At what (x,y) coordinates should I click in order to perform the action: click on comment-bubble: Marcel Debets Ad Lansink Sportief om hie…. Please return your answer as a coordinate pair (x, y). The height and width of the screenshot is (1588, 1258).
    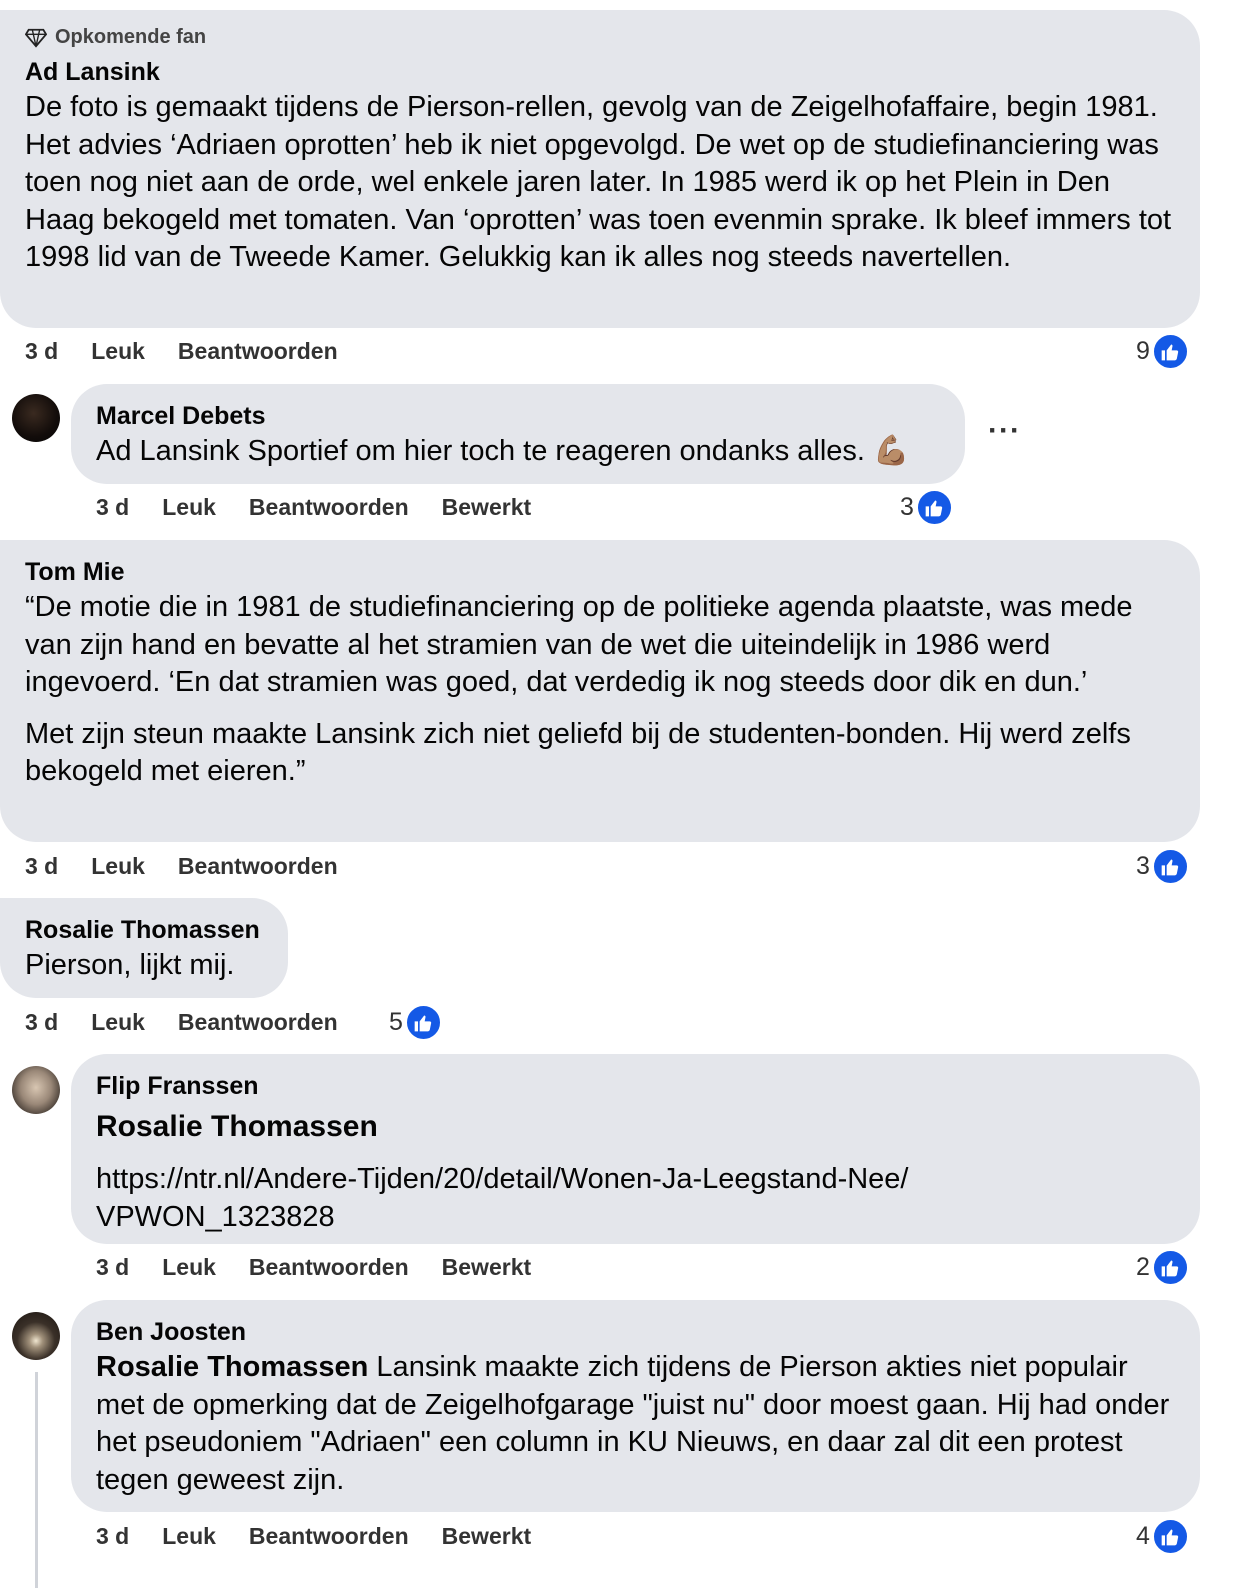
    Looking at the image, I should click on (518, 434).